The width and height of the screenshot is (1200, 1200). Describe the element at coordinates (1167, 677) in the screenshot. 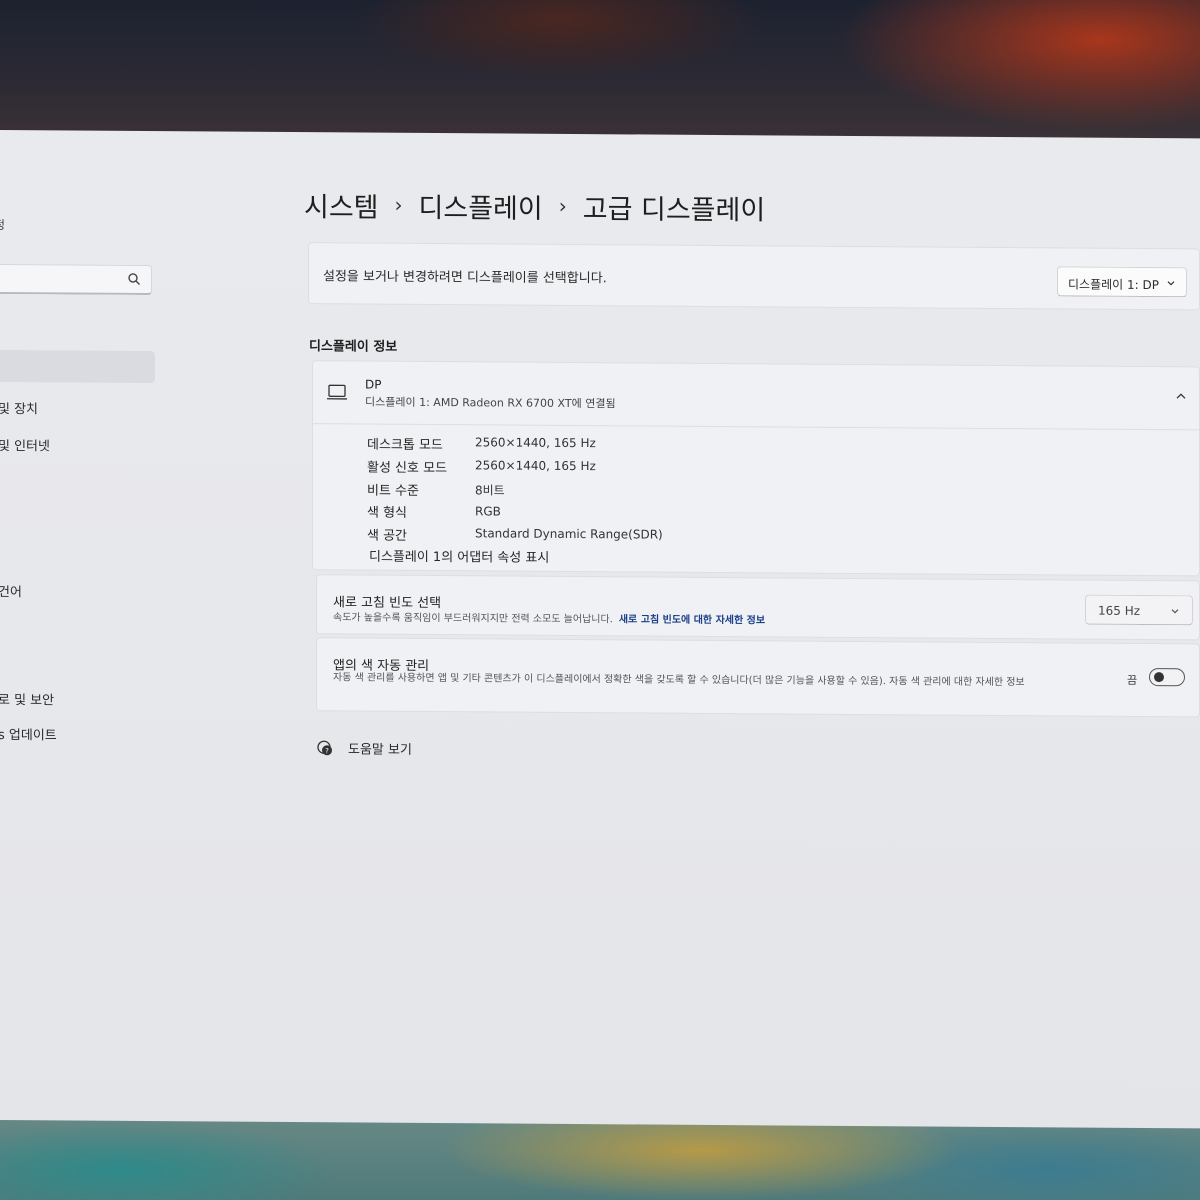

I see `auto-color-toggle` at that location.